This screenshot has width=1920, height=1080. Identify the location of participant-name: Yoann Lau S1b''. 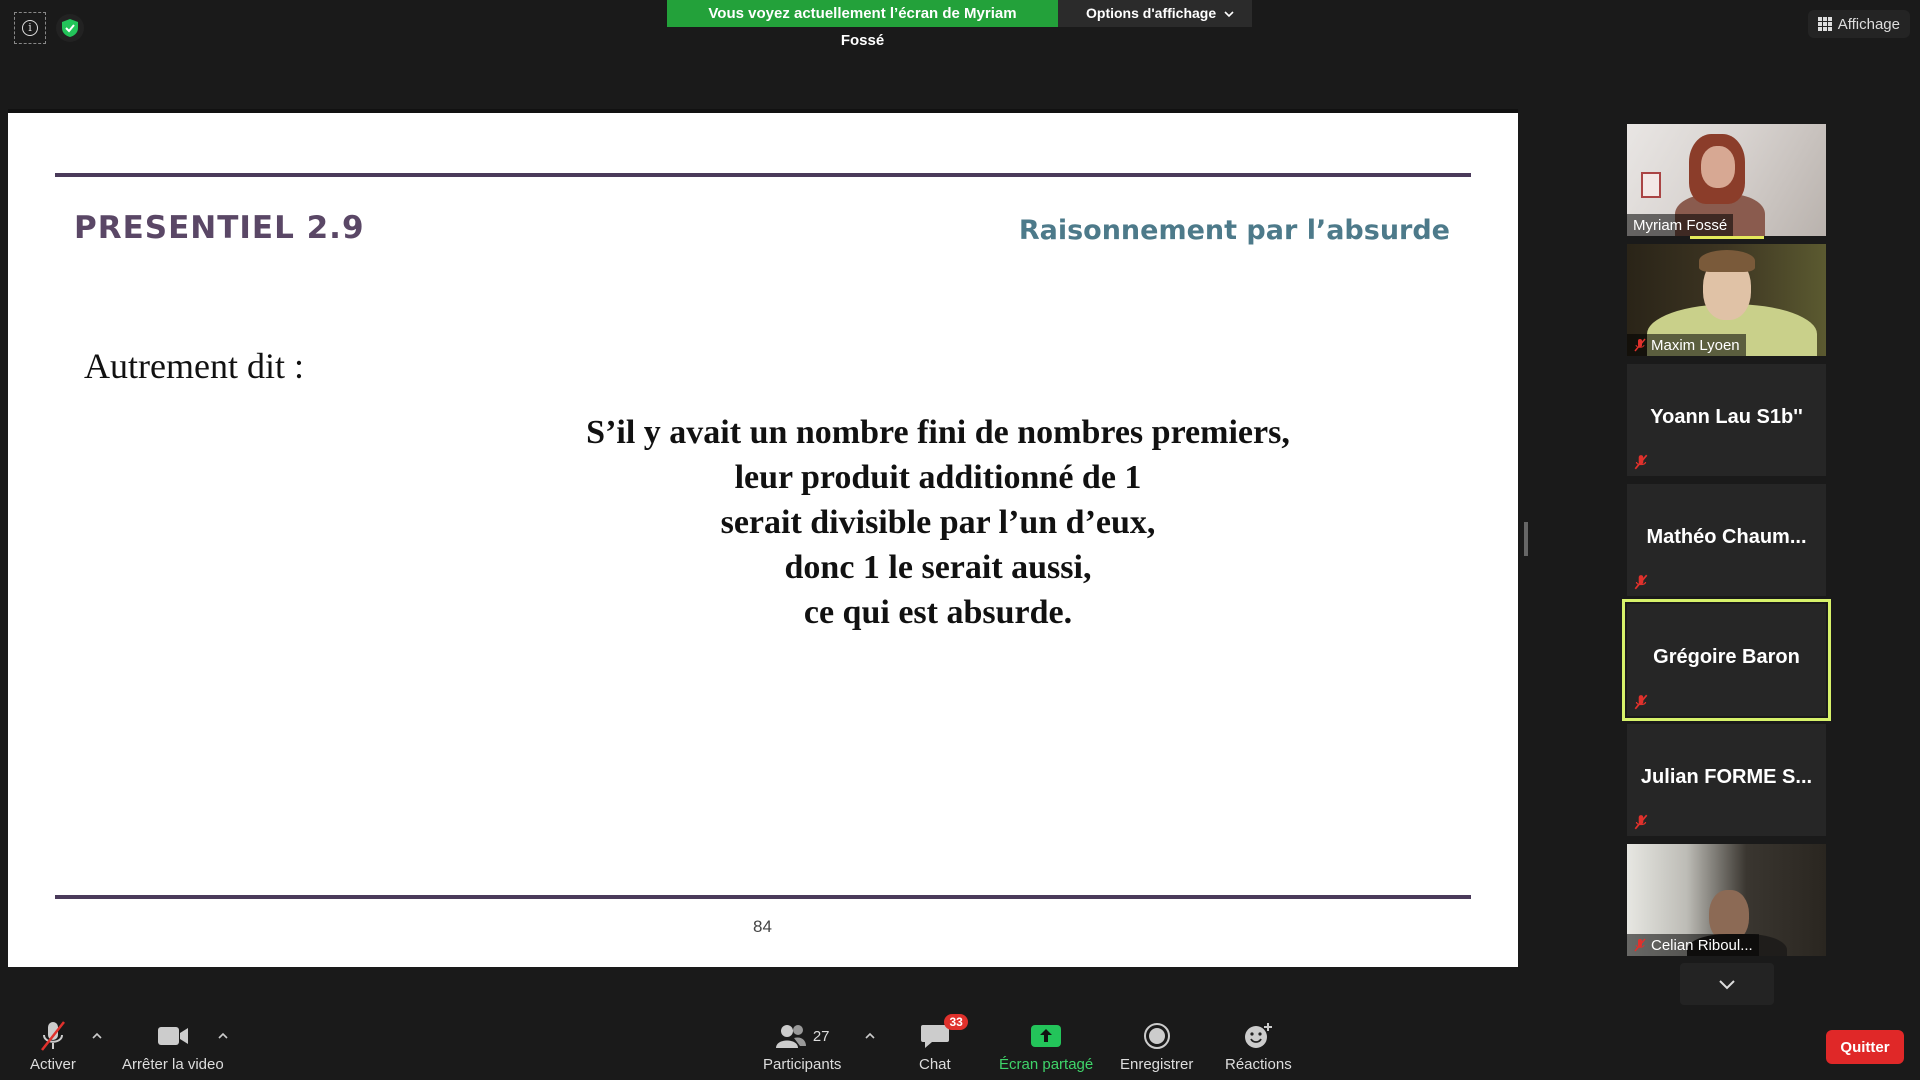
(1726, 417).